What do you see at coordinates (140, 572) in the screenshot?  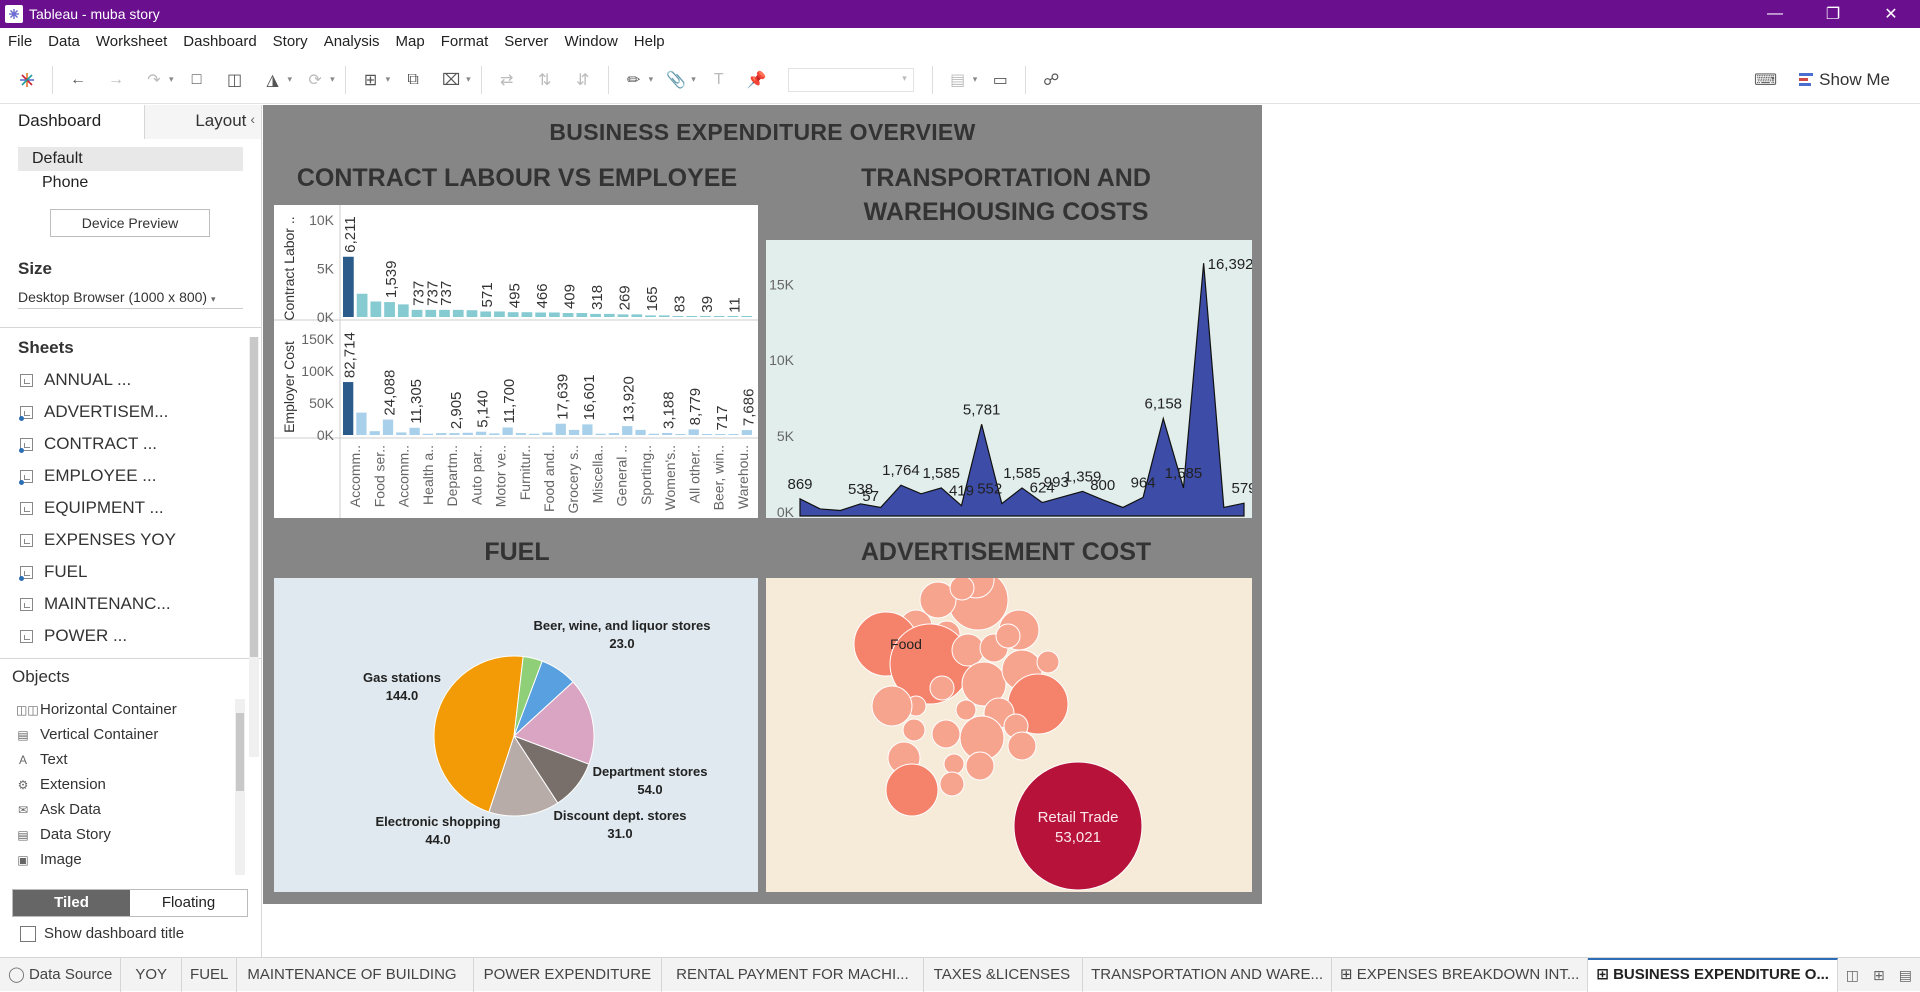 I see `sheet-item: FUEL` at bounding box center [140, 572].